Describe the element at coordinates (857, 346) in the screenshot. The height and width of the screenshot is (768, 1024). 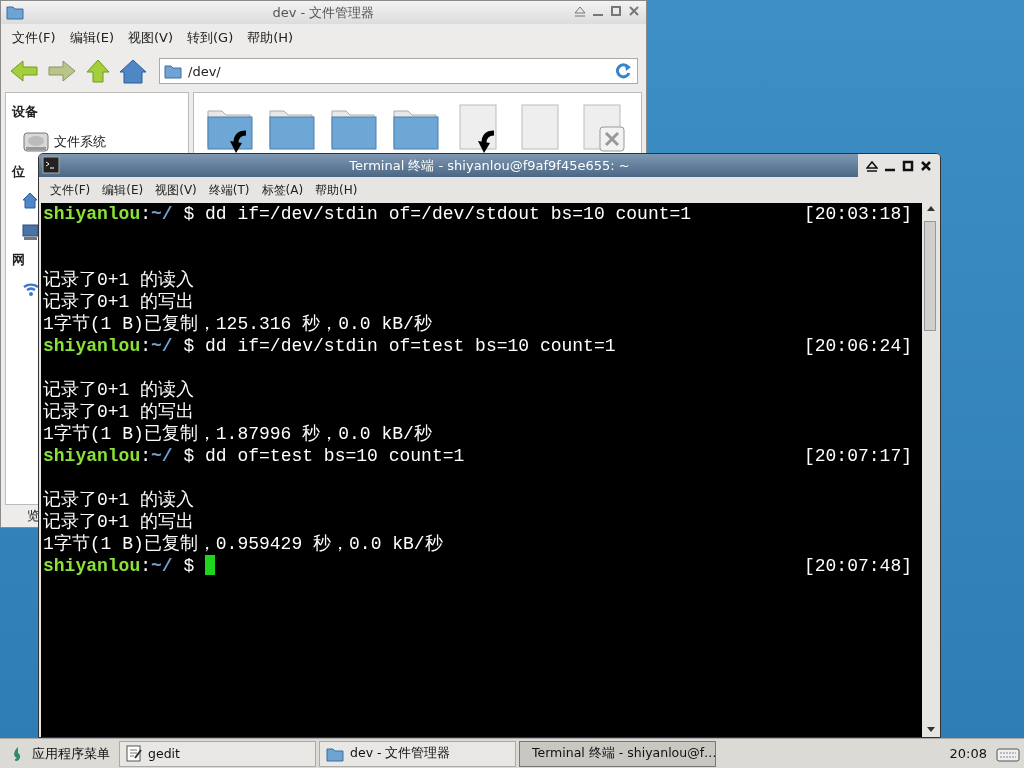
I see `timestamp: [20:06:24]` at that location.